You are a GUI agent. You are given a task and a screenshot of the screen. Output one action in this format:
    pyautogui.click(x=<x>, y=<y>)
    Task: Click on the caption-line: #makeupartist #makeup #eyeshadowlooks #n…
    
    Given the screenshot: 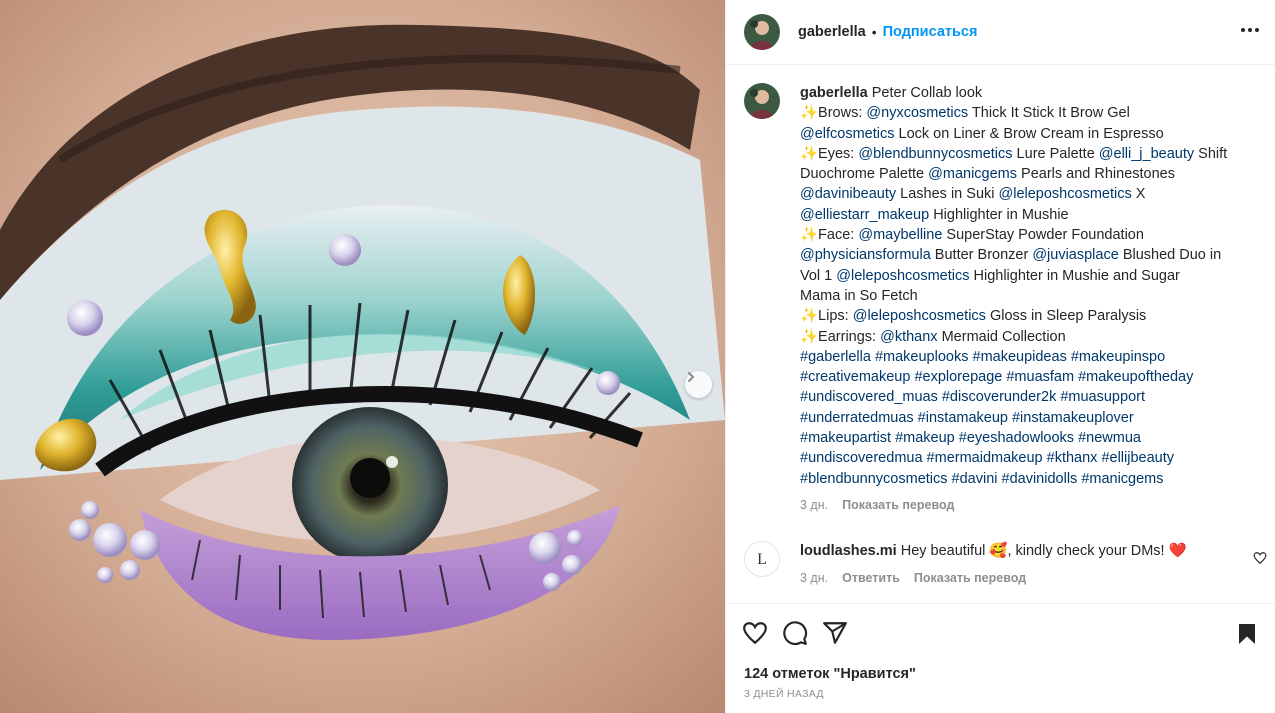 What is the action you would take?
    pyautogui.click(x=1028, y=438)
    